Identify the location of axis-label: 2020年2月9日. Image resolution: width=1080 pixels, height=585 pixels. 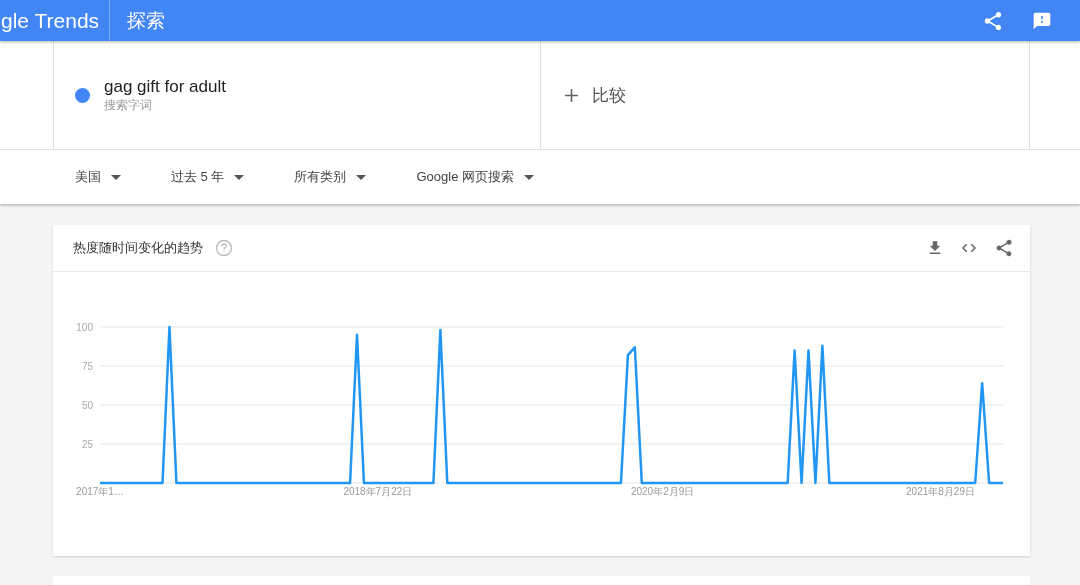
(662, 491).